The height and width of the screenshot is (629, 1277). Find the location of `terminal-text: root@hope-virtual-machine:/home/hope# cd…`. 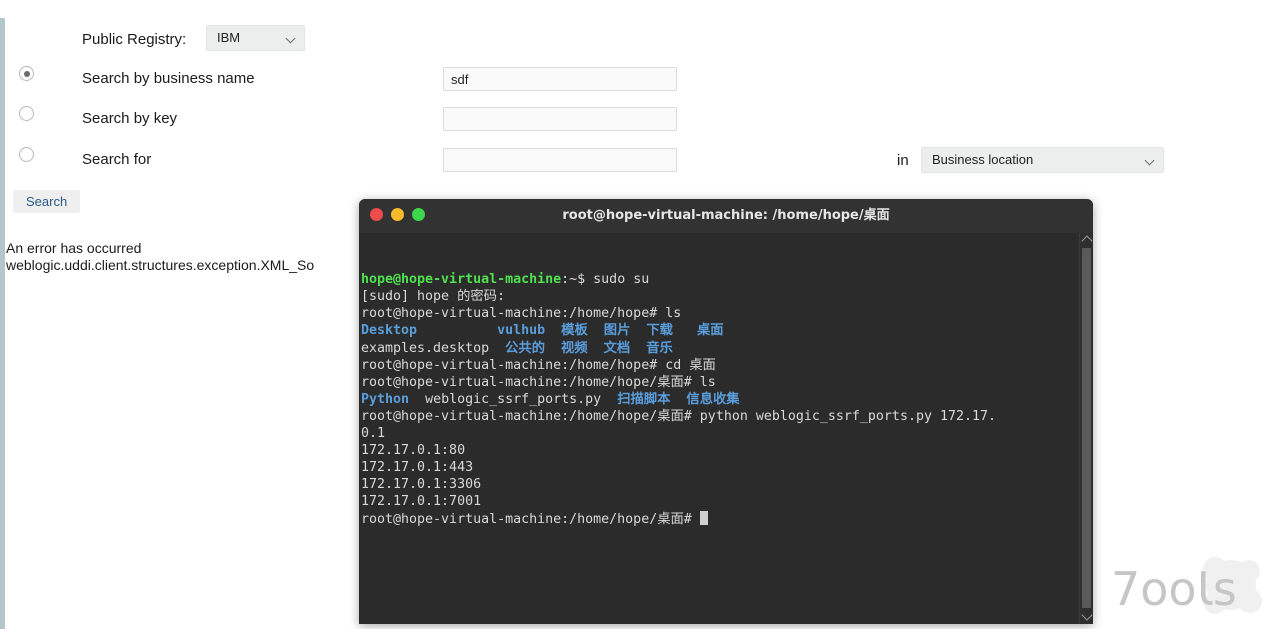

terminal-text: root@hope-virtual-machine:/home/hope# cd… is located at coordinates (538, 365).